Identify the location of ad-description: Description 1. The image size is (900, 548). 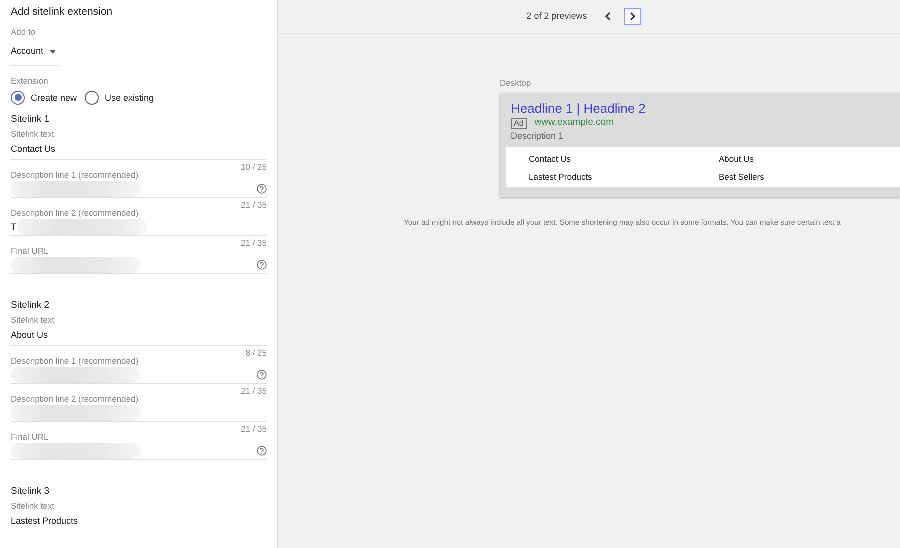
(538, 137).